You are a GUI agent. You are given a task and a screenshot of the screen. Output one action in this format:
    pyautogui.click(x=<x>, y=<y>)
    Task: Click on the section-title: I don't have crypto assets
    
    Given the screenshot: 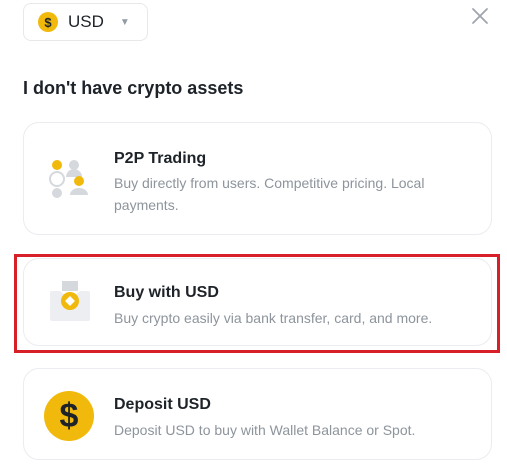 What is the action you would take?
    pyautogui.click(x=133, y=88)
    